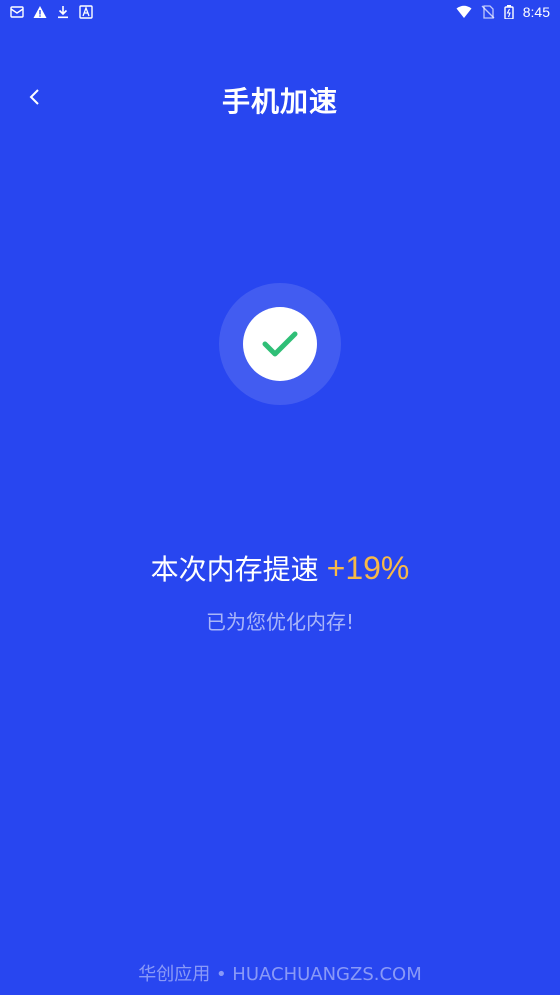  Describe the element at coordinates (464, 11) in the screenshot. I see `wifi-icon` at that location.